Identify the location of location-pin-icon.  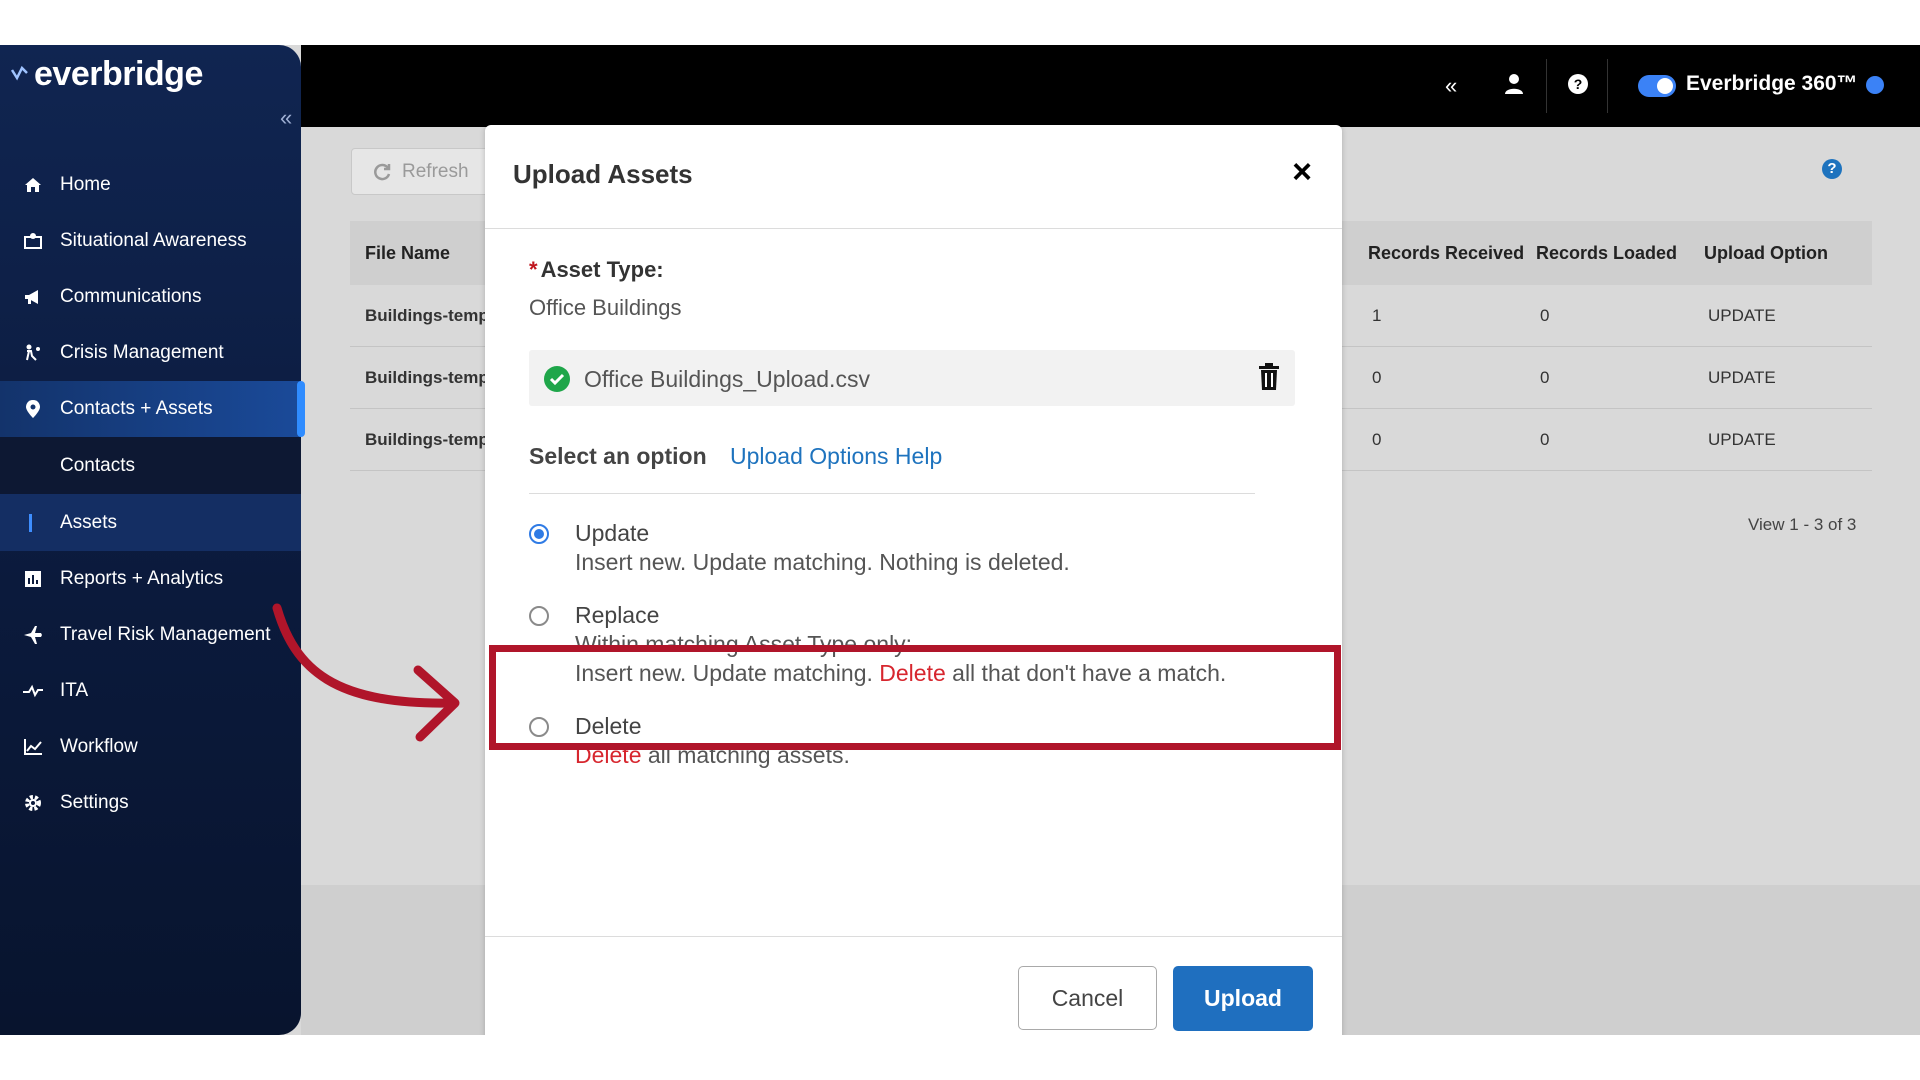
(33, 409).